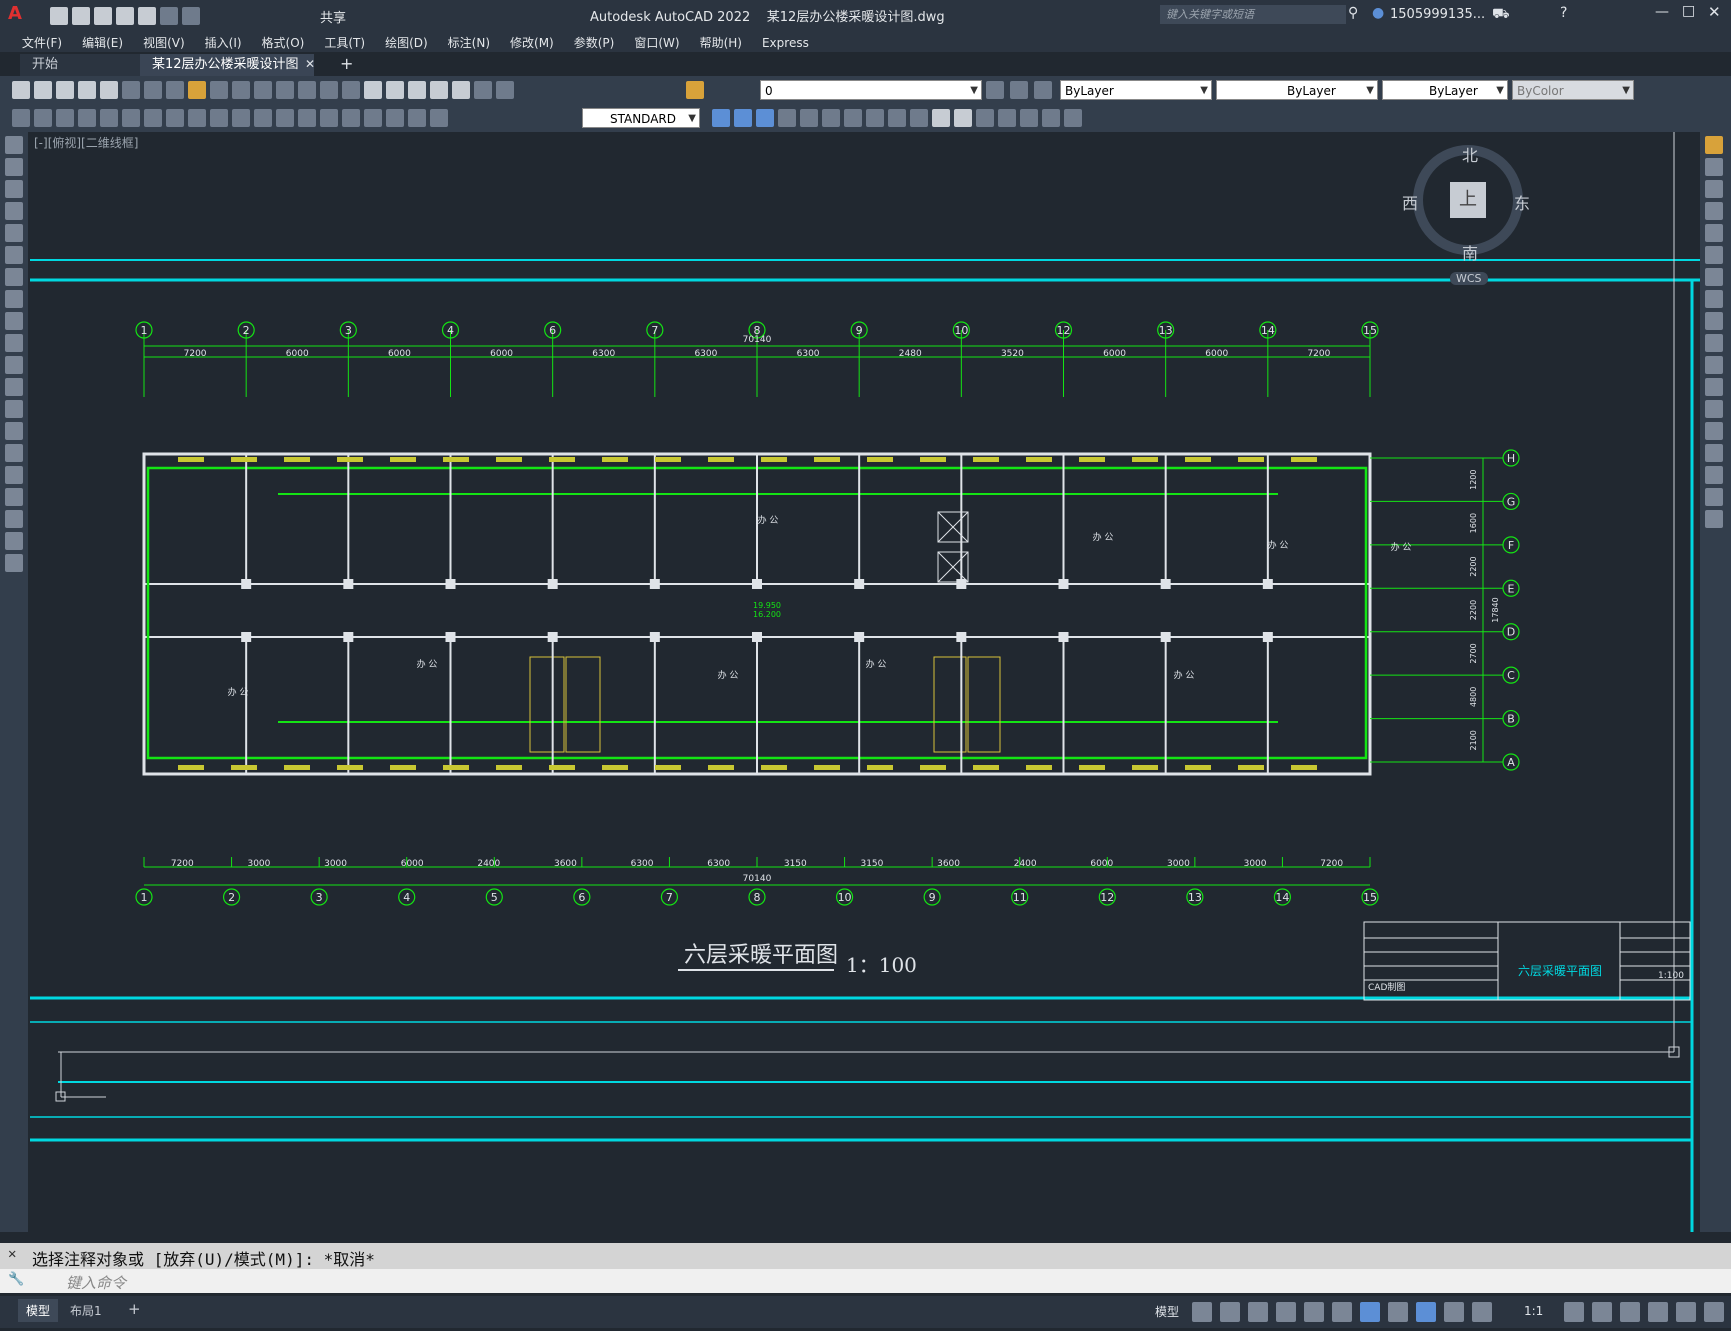 The image size is (1731, 1331). What do you see at coordinates (351, 90) in the screenshot?
I see `zoom-prev-icon` at bounding box center [351, 90].